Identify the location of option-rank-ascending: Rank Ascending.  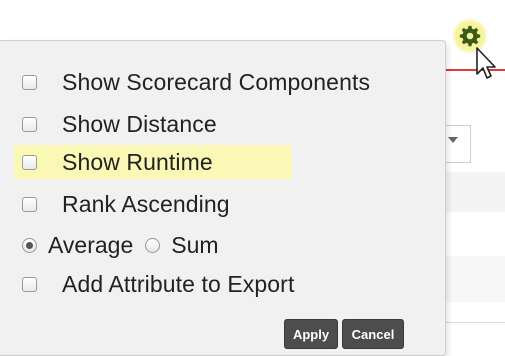
(126, 204).